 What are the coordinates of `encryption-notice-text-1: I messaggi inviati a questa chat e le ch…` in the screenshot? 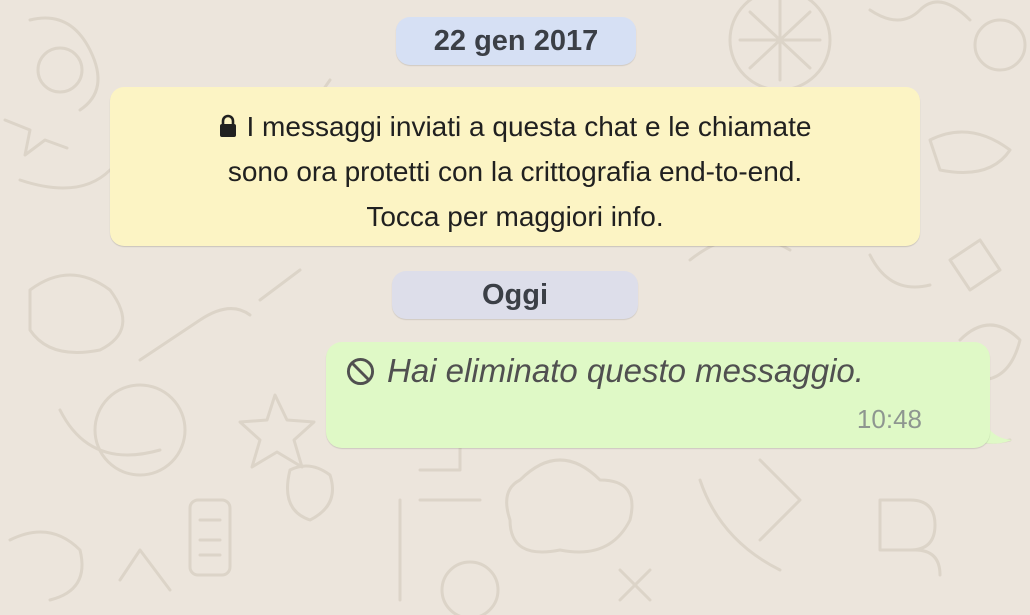 It's located at (529, 126).